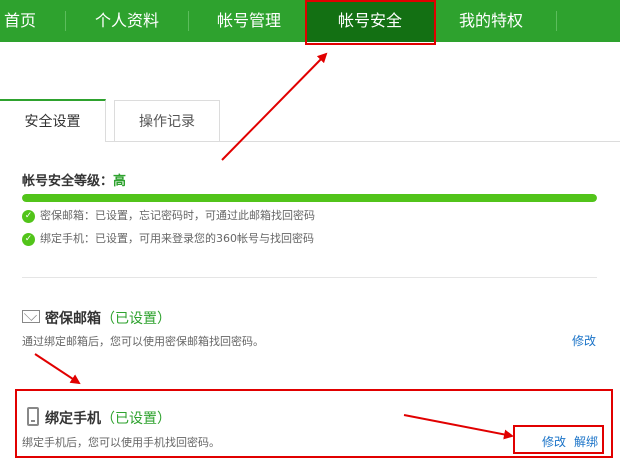 The image size is (620, 460). I want to click on email-description: 通过绑定邮箱后，您可以使用密保邮箱找回密码。, so click(143, 341).